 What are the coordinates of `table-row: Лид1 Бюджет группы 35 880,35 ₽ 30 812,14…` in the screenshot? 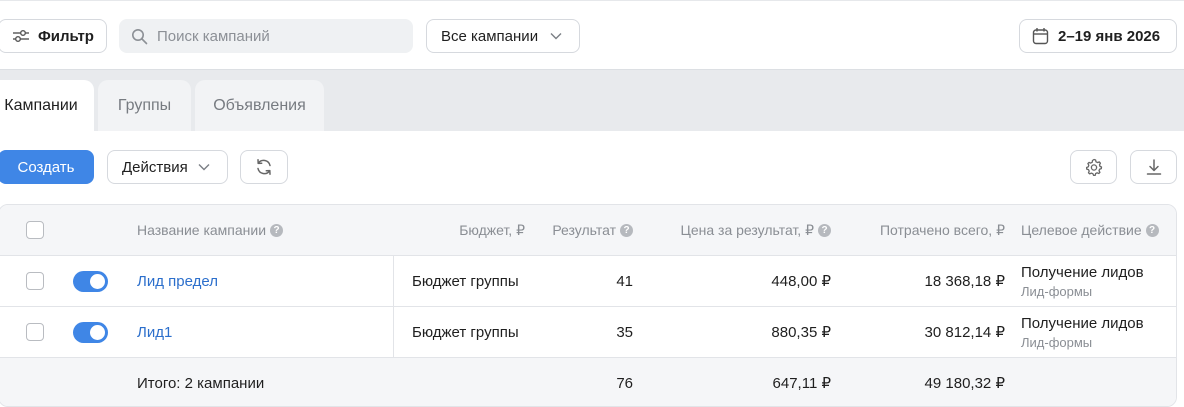 It's located at (588, 332).